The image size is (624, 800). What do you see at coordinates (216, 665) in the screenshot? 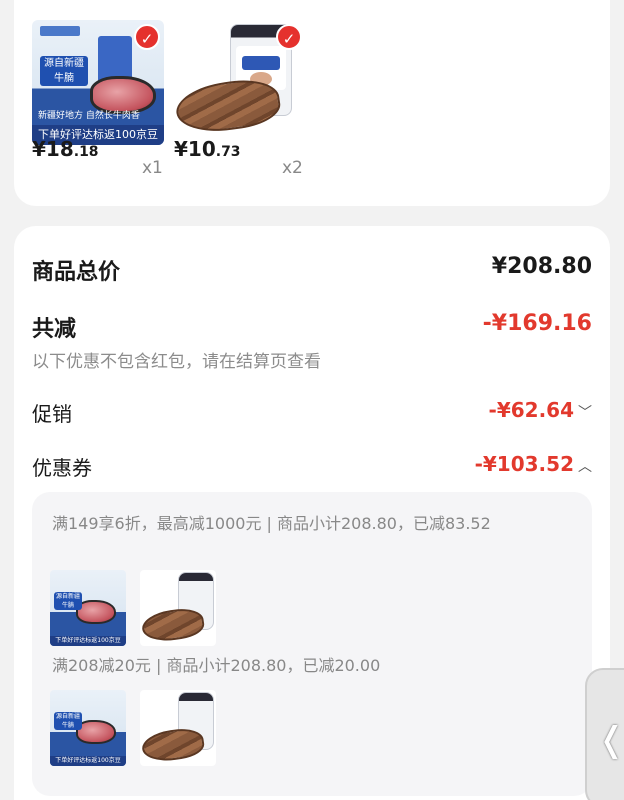
I see `coupon-rule: 满208减20元 | 商品小计208.80，已减20.00` at bounding box center [216, 665].